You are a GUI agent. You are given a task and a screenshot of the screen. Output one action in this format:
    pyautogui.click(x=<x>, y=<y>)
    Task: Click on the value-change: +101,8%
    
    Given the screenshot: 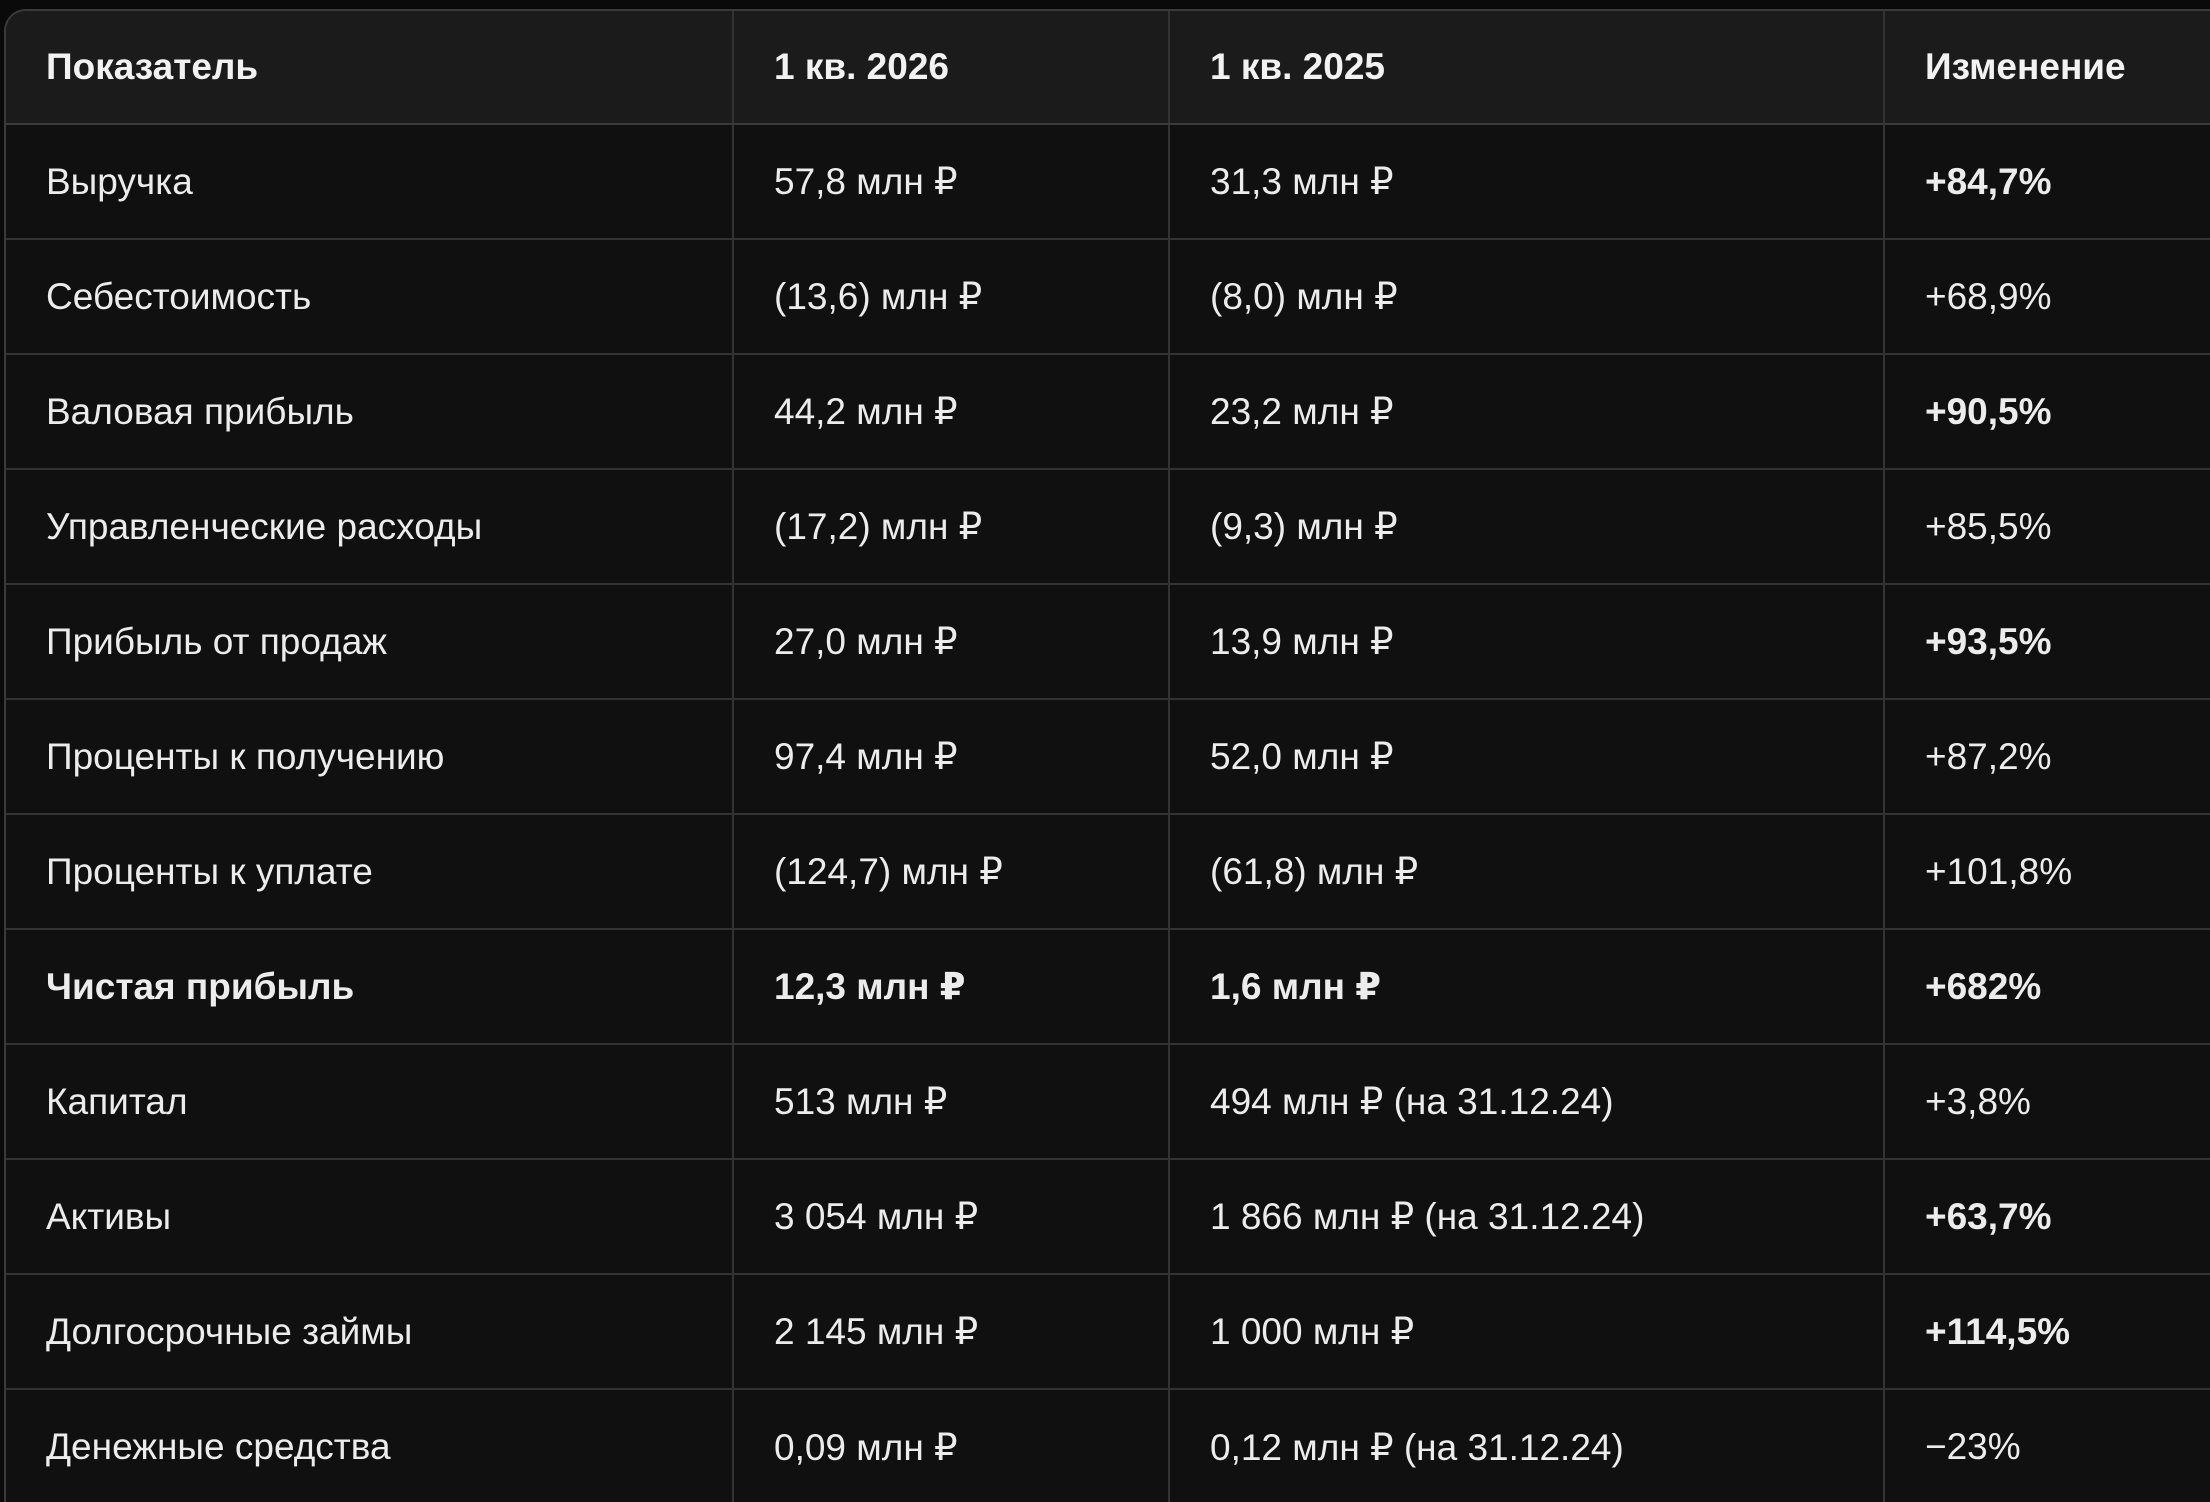 What is the action you would take?
    pyautogui.click(x=2046, y=871)
    